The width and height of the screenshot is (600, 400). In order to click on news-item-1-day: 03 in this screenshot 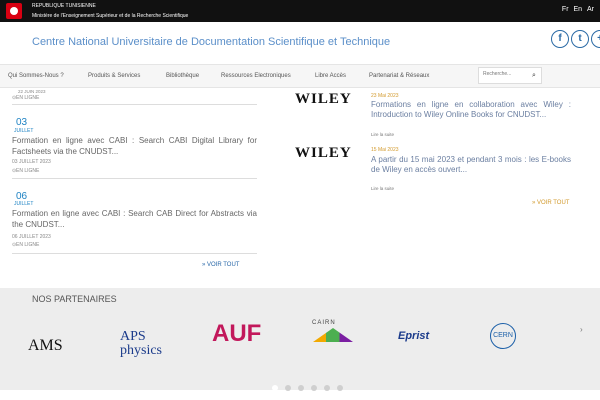, I will do `click(22, 122)`.